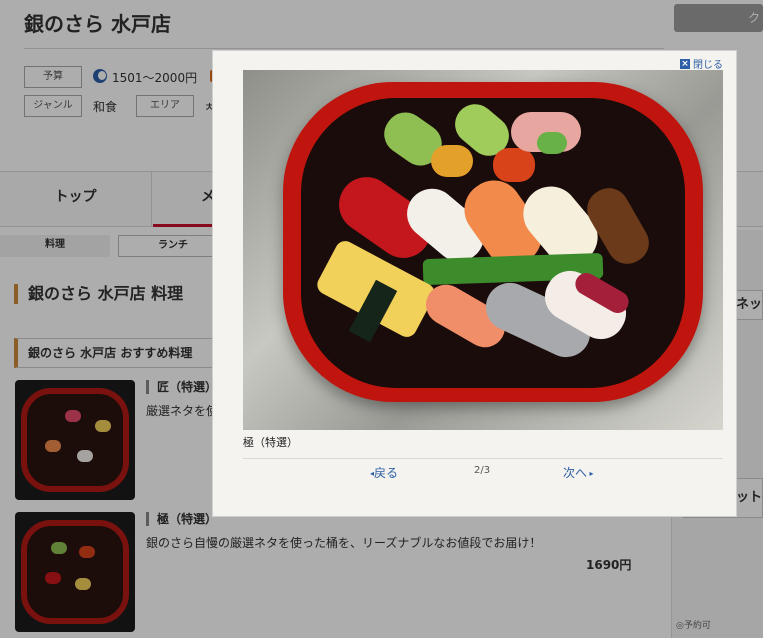 The image size is (763, 638). What do you see at coordinates (575, 473) in the screenshot?
I see `next-label: 次へ` at bounding box center [575, 473].